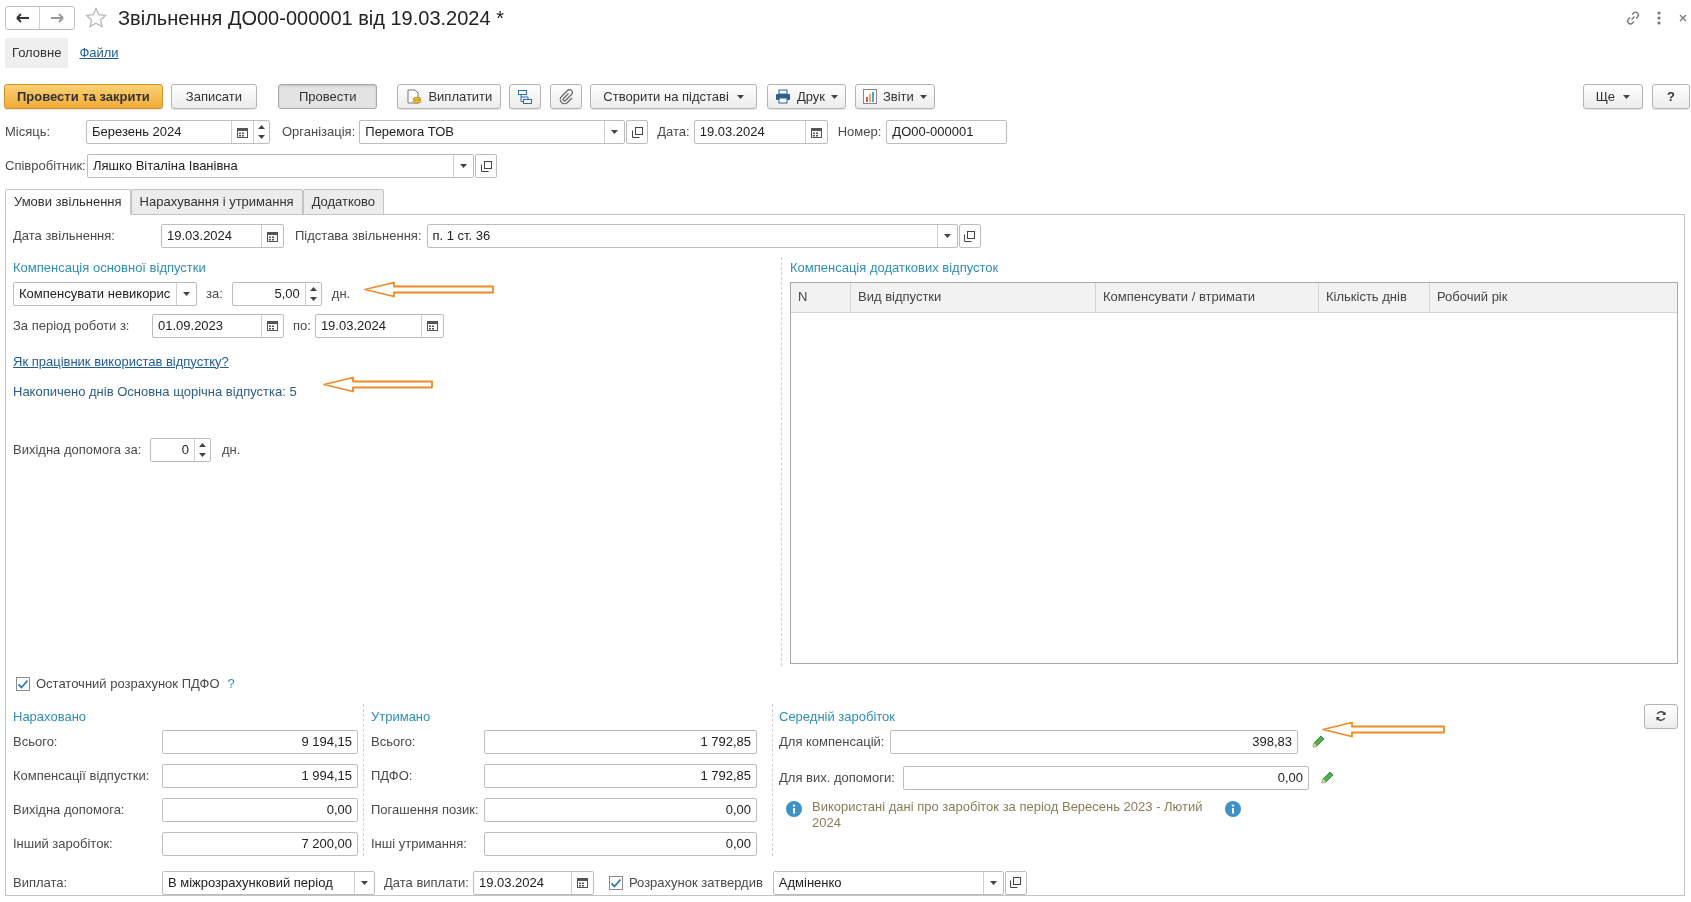 The width and height of the screenshot is (1691, 902). Describe the element at coordinates (1094, 742) in the screenshot. I see `amount-field: 398,83` at that location.